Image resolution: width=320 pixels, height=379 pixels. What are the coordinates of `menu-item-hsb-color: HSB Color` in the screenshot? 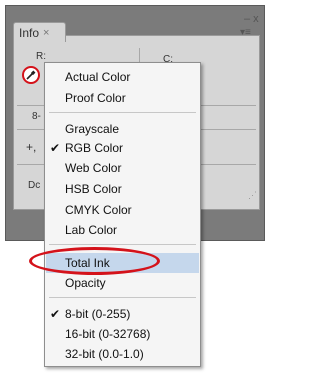 It's located at (122, 189).